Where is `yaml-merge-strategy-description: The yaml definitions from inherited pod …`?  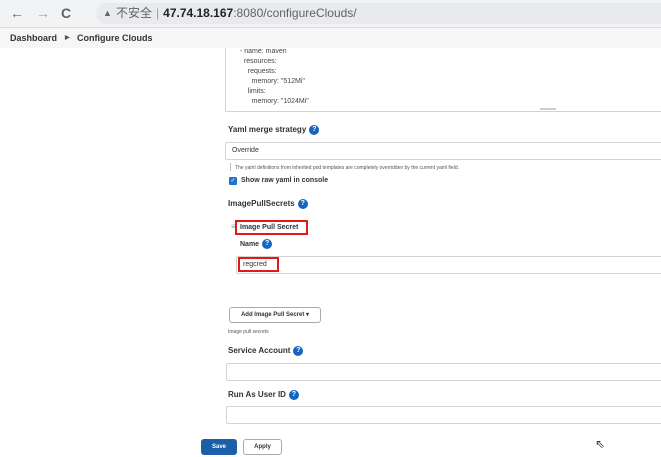 yaml-merge-strategy-description: The yaml definitions from inherited pod … is located at coordinates (347, 168).